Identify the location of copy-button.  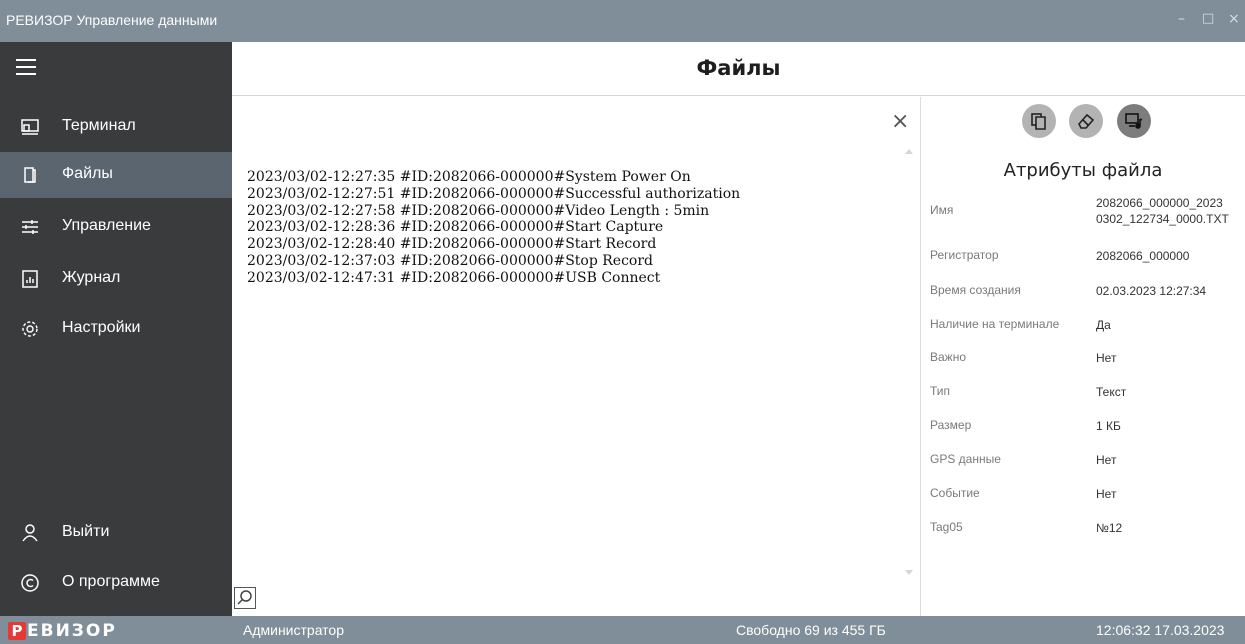
(1039, 121).